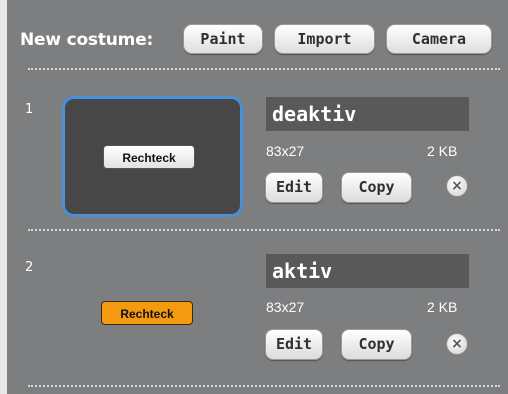  What do you see at coordinates (87, 40) in the screenshot?
I see `new-costume-label: New costume:` at bounding box center [87, 40].